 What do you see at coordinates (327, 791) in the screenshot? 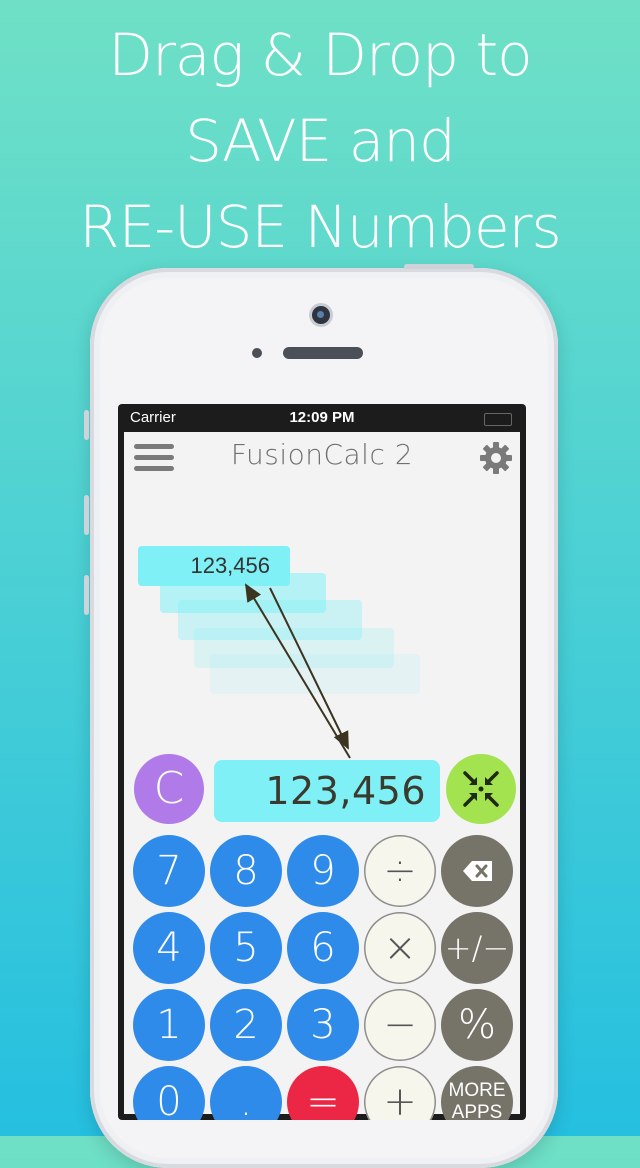
I see `calculator-display: 123,456` at bounding box center [327, 791].